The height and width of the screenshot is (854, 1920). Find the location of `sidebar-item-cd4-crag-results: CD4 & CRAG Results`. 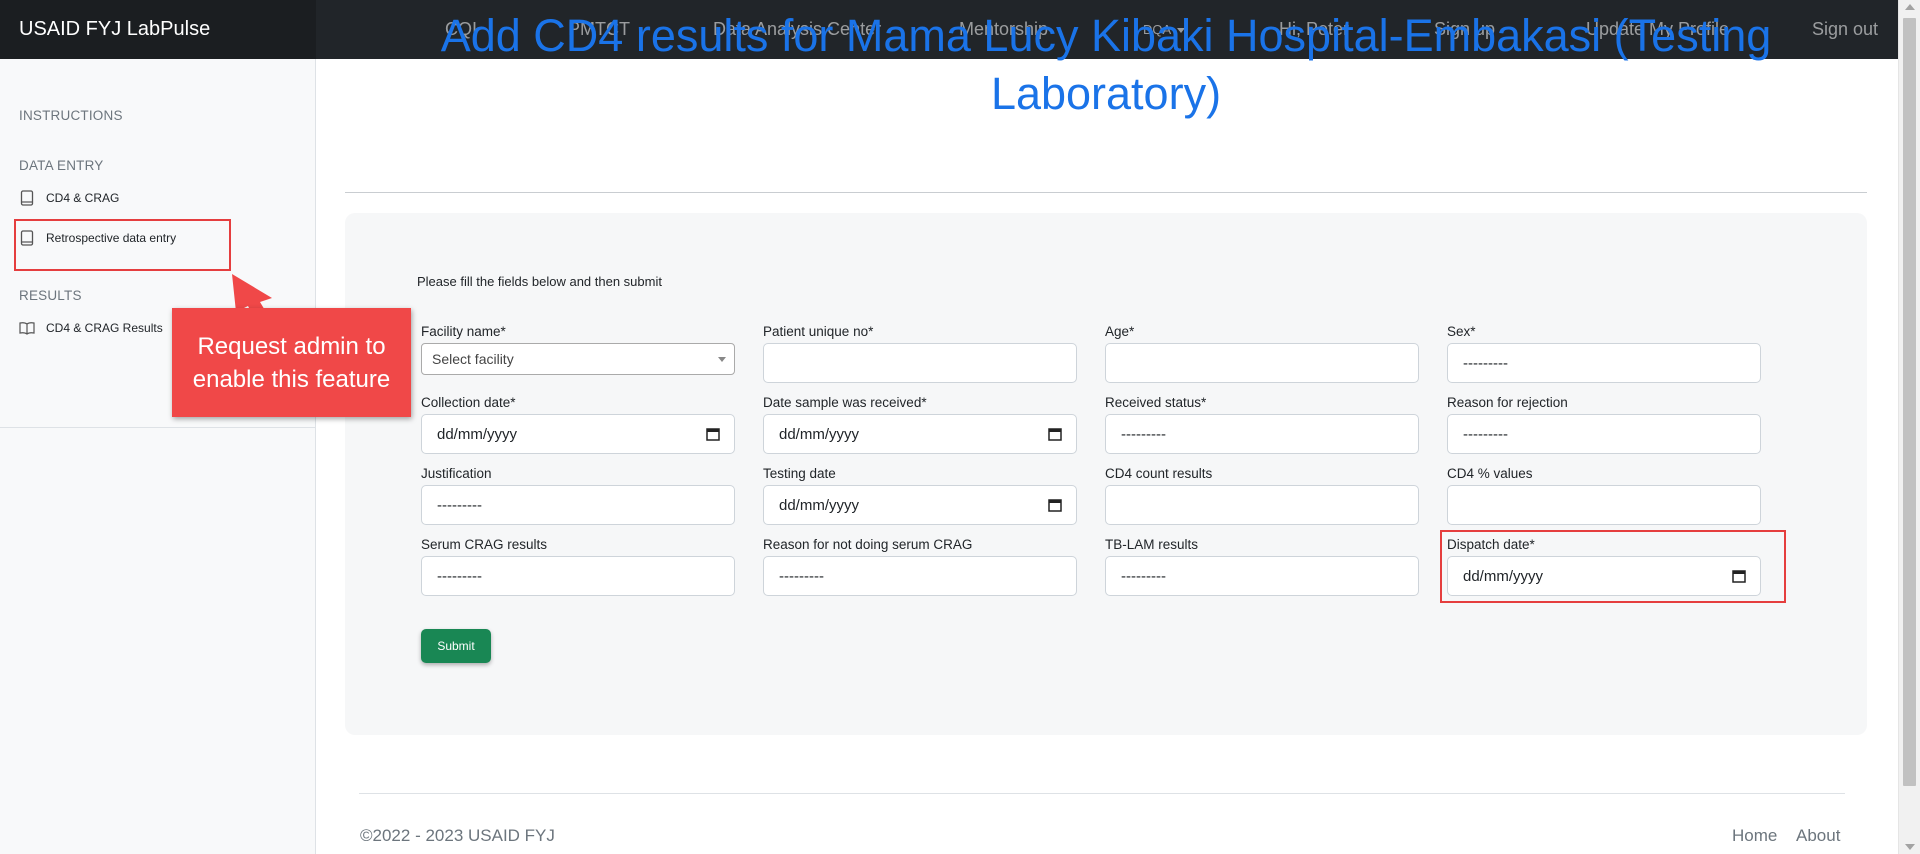

sidebar-item-cd4-crag-results: CD4 & CRAG Results is located at coordinates (91, 328).